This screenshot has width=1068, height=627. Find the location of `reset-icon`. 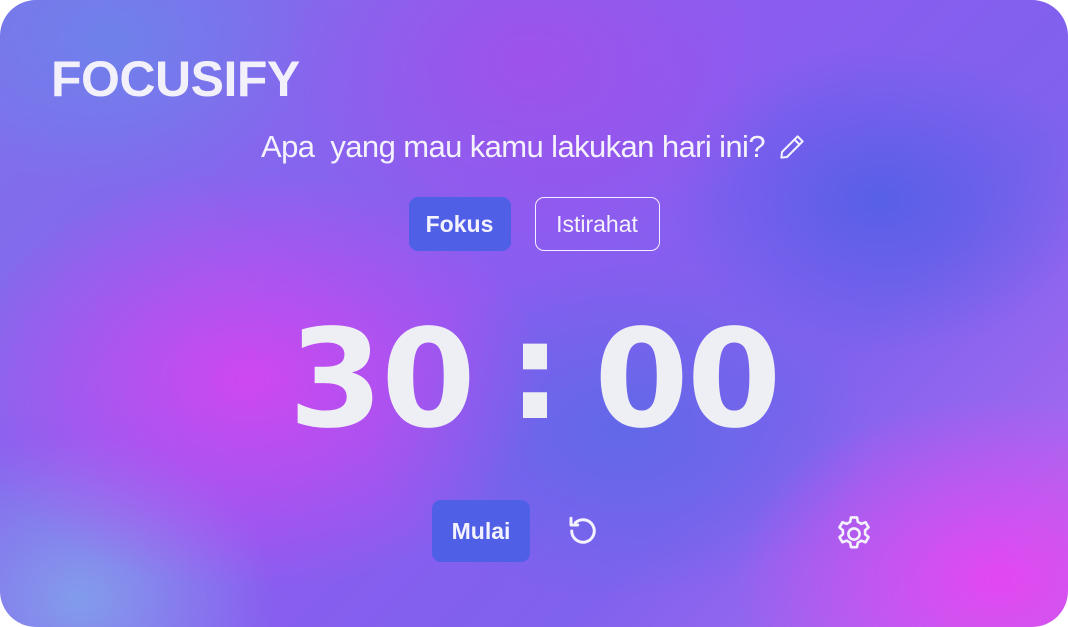

reset-icon is located at coordinates (583, 531).